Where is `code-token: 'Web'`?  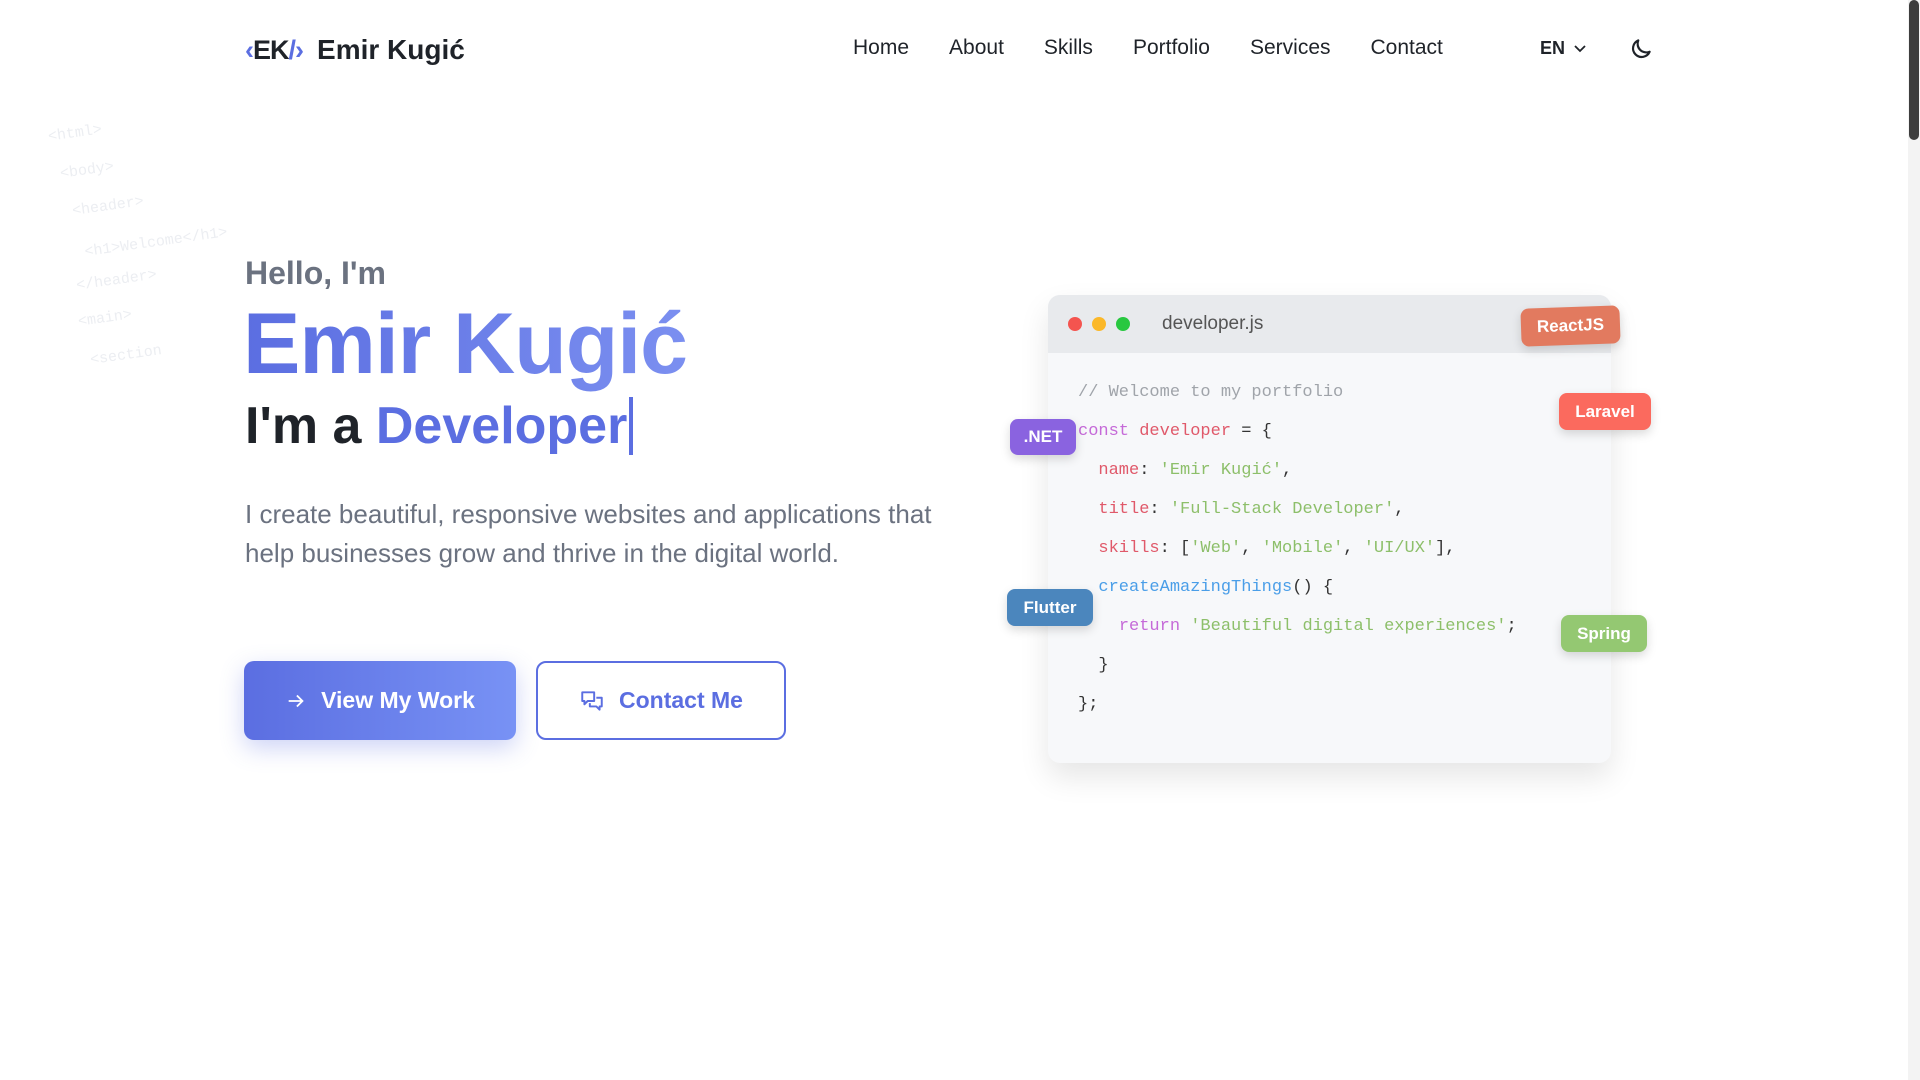
code-token: 'Web' is located at coordinates (1216, 548).